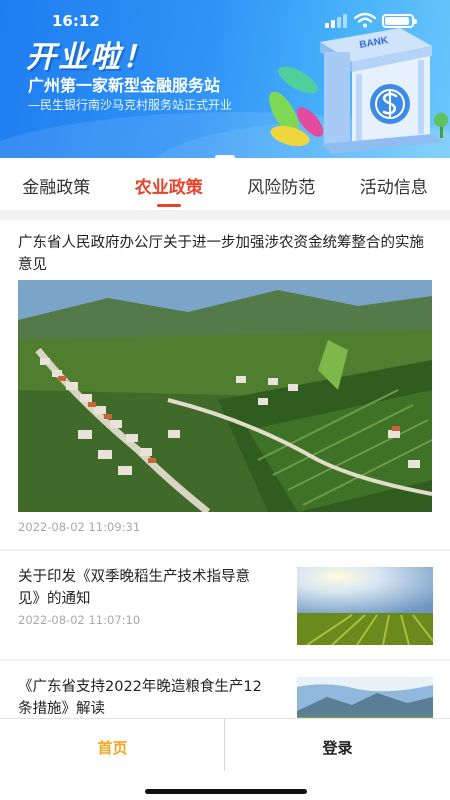 The height and width of the screenshot is (800, 450). Describe the element at coordinates (130, 105) in the screenshot. I see `banner-subtitle: —民生银行南沙马克村服务站正式开业` at that location.